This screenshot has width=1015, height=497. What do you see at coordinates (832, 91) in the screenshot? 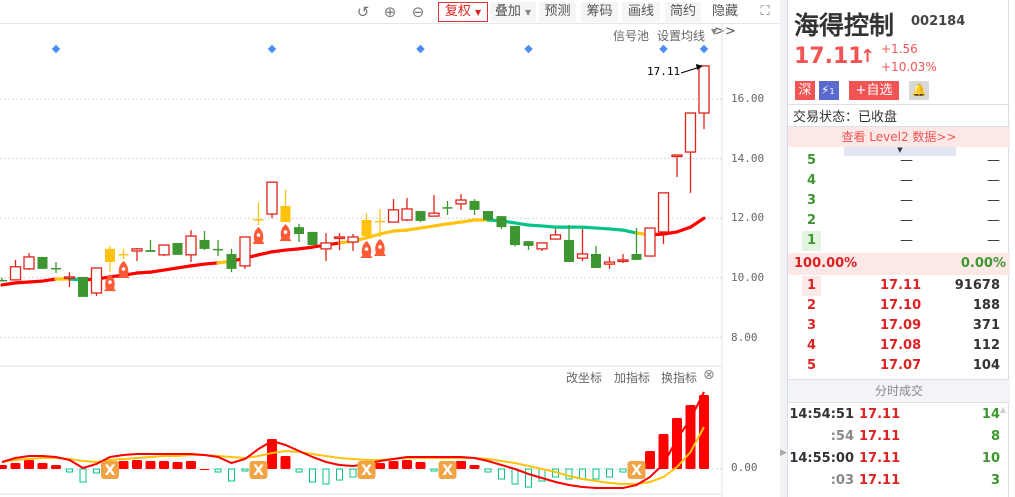
I see `level-badge-num: 1` at bounding box center [832, 91].